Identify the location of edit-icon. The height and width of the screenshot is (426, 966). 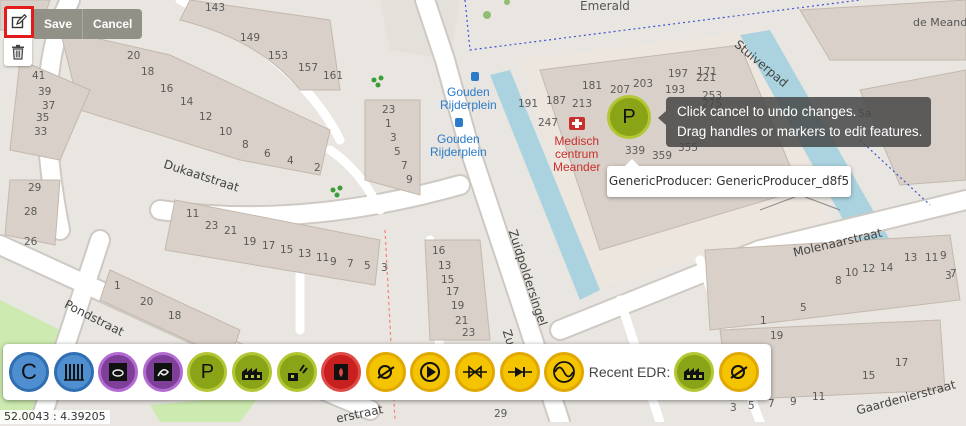
(19, 21).